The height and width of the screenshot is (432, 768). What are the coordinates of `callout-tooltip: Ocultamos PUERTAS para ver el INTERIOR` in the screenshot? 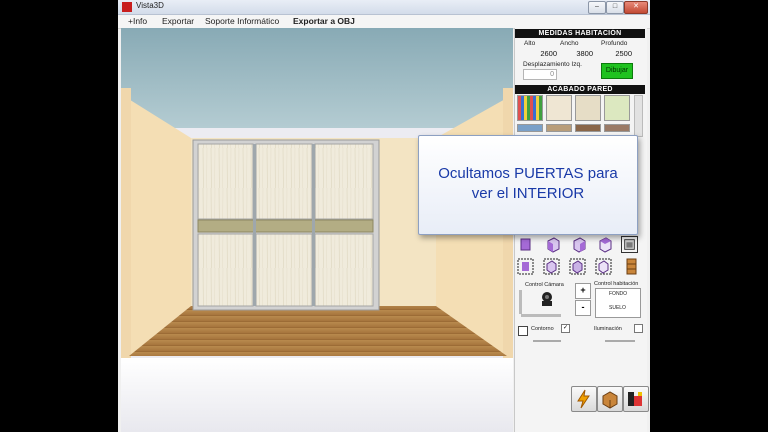 It's located at (528, 185).